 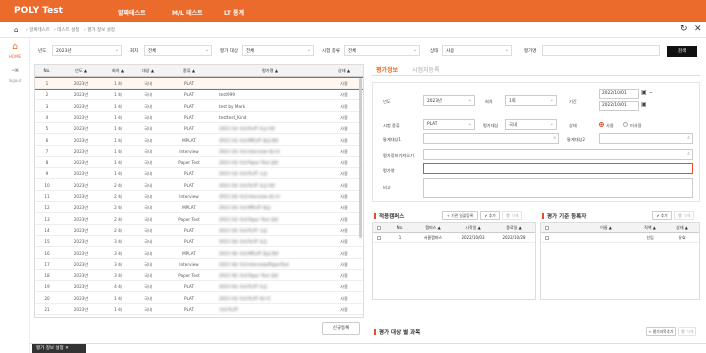 What do you see at coordinates (454, 238) in the screenshot?
I see `campus-row: 1 서울캠퍼스 2022/10/03 2022/10/28` at bounding box center [454, 238].